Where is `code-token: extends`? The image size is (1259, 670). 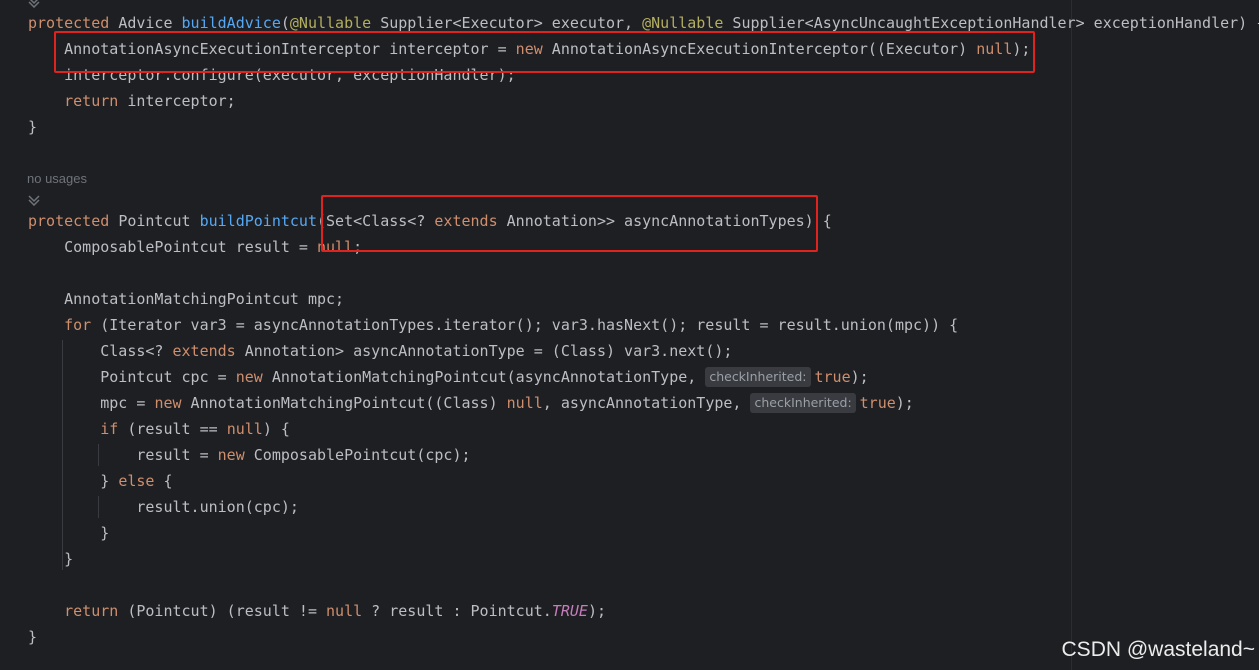 code-token: extends is located at coordinates (204, 351).